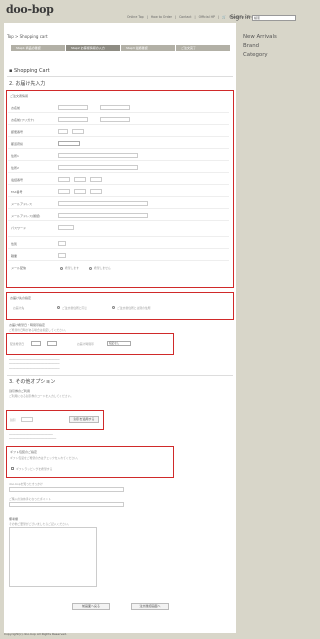 The image size is (320, 639). Describe the element at coordinates (66, 227) in the screenshot. I see `password-input` at that location.